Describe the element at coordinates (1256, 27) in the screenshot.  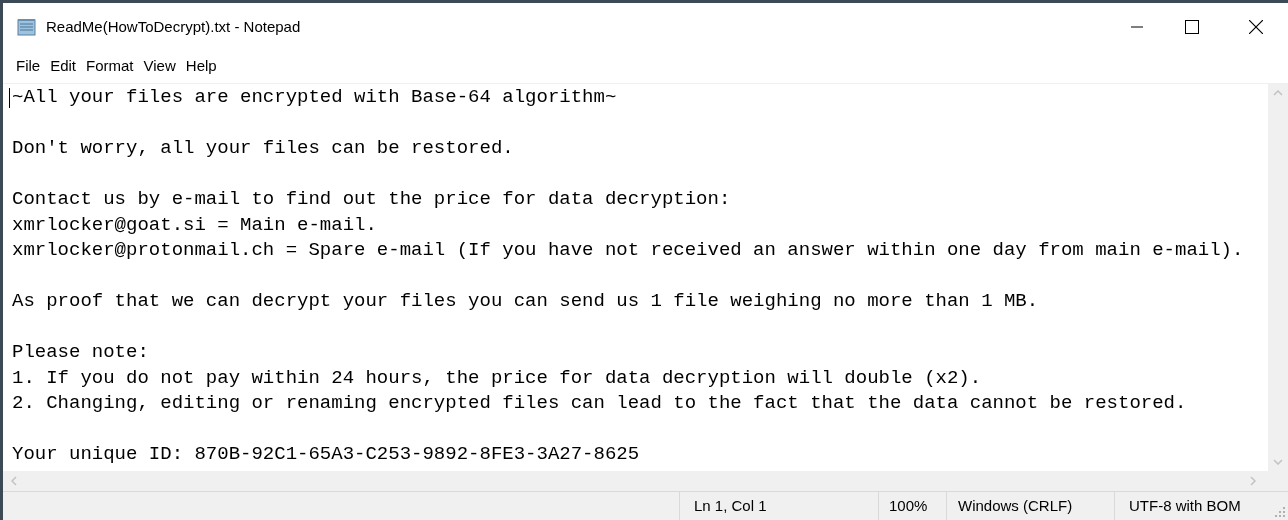
I see `close-icon` at that location.